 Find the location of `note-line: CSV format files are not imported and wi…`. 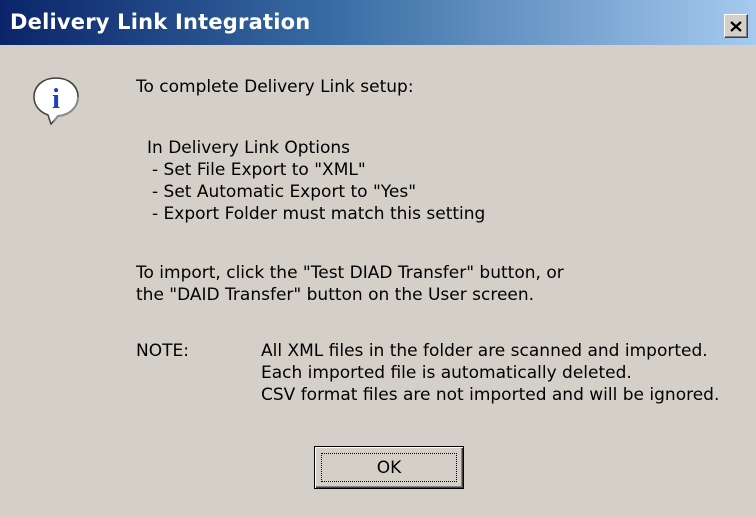

note-line: CSV format files are not imported and wi… is located at coordinates (490, 395).